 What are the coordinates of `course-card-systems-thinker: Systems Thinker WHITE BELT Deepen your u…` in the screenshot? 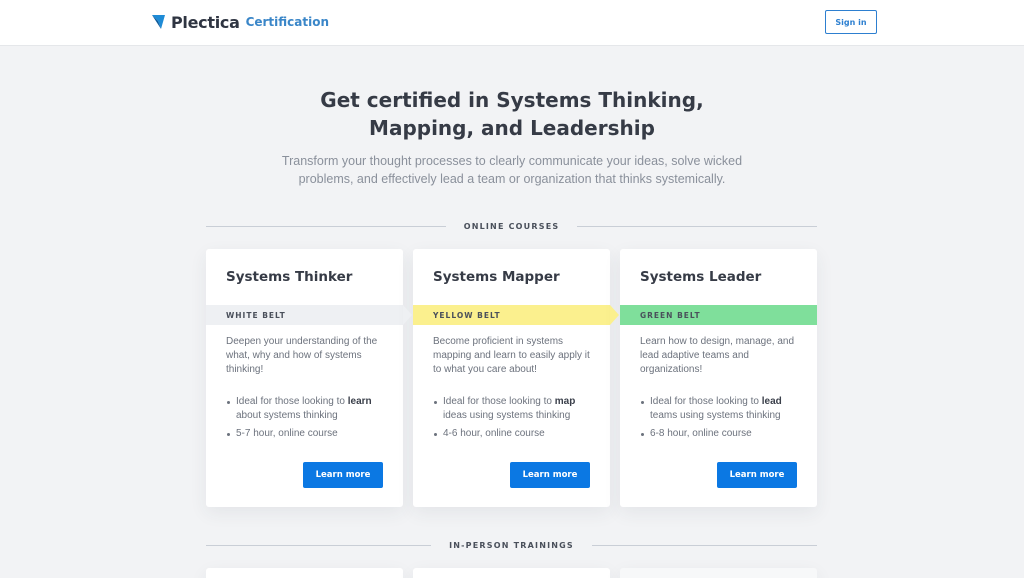 It's located at (304, 378).